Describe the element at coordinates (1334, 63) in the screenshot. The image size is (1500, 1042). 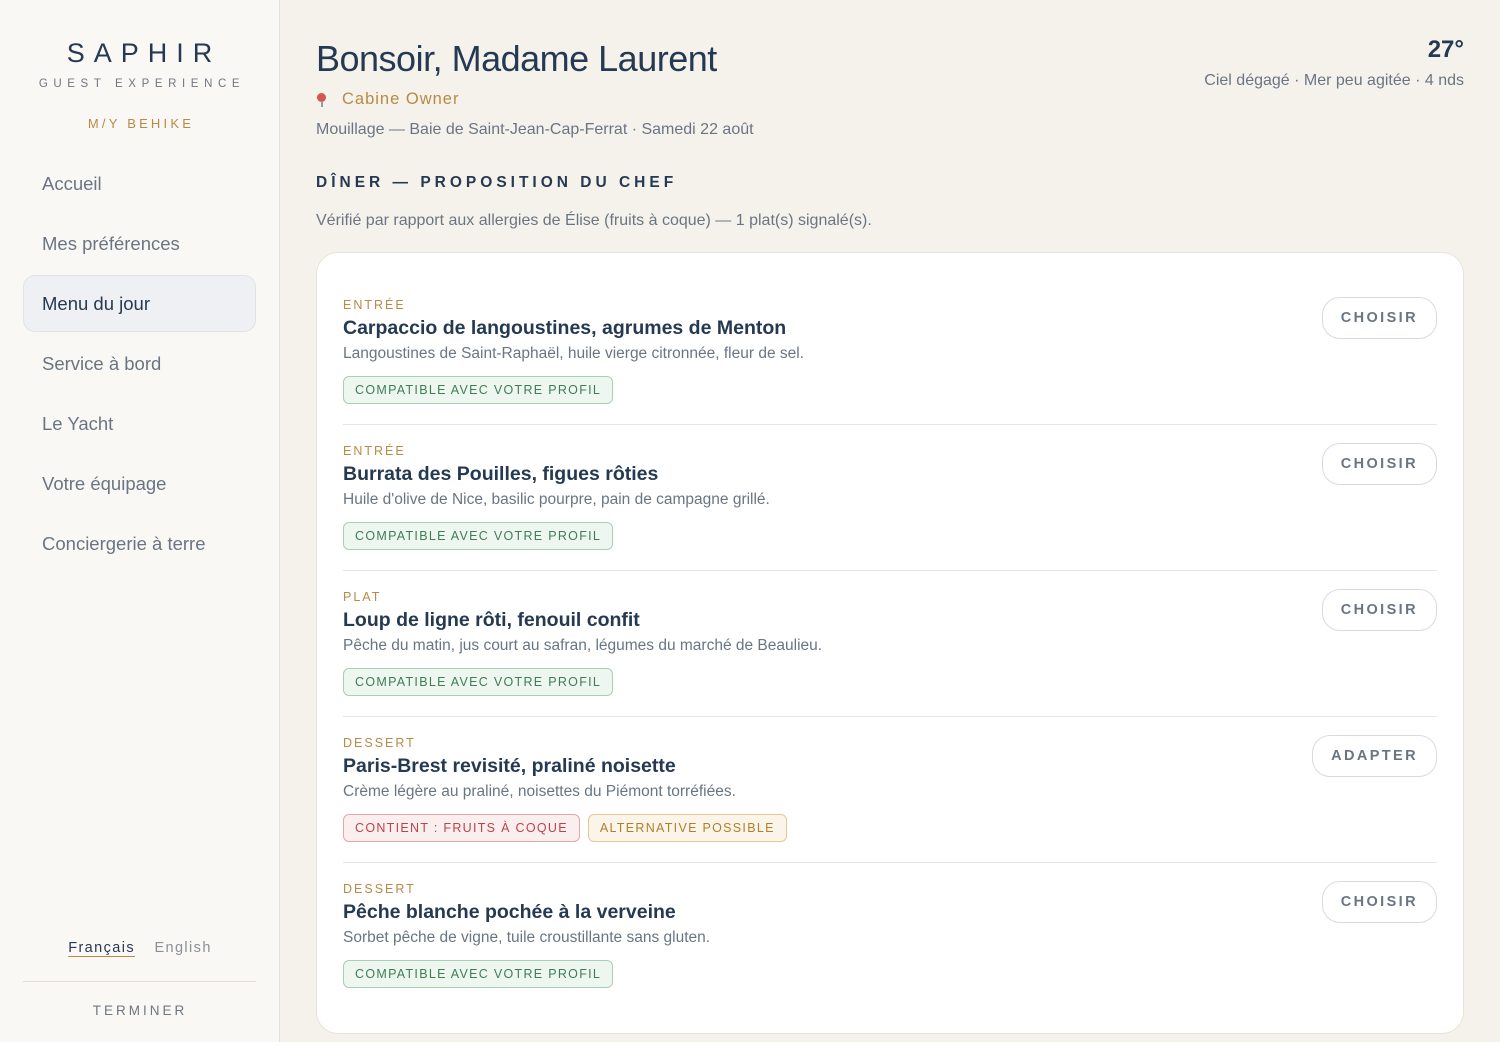
I see `weather-widget: 27° Ciel dégagé · Mer peu agitée · 4 nds` at that location.